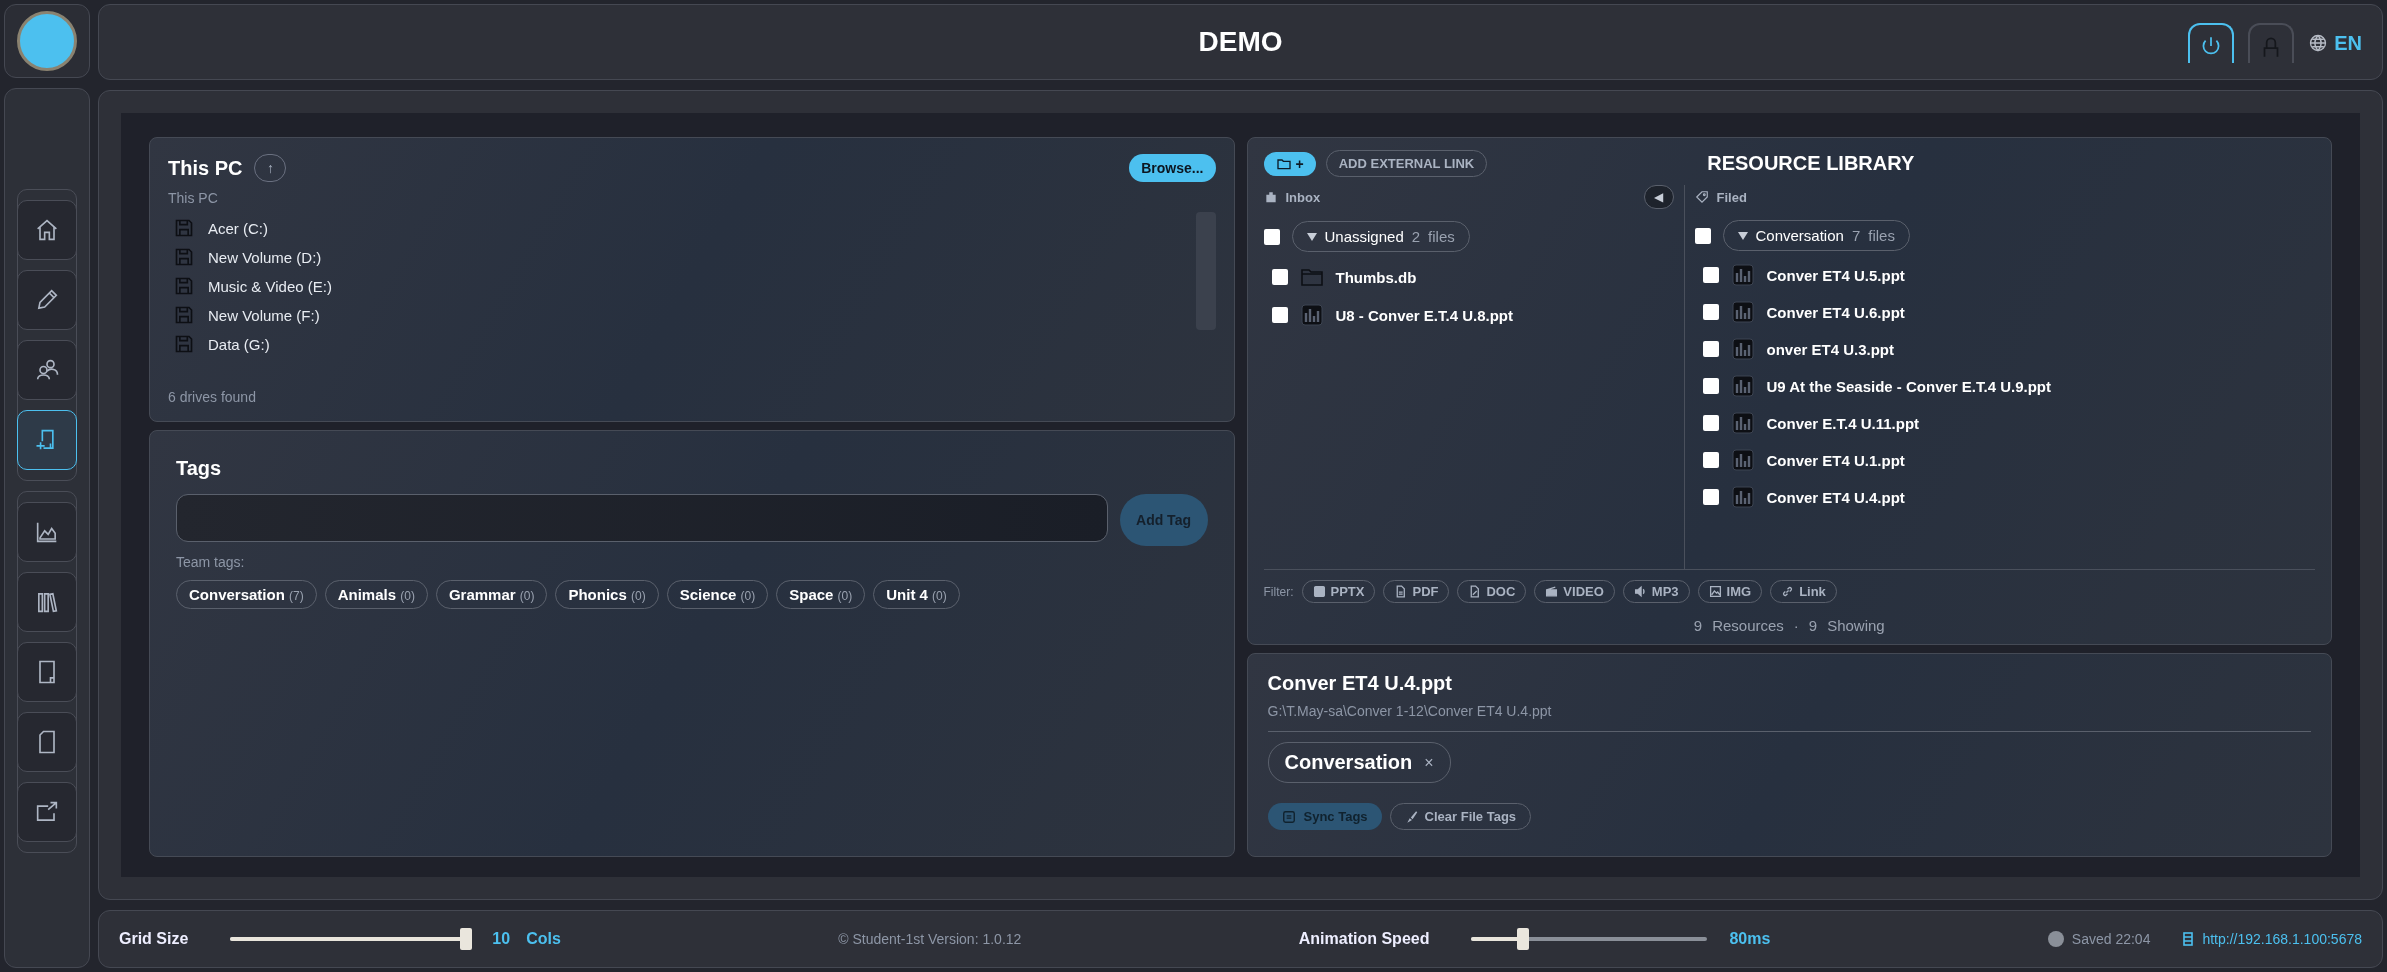 Image resolution: width=2387 pixels, height=972 pixels. What do you see at coordinates (1835, 460) in the screenshot?
I see `file-name: Conver ET4 U.1.ppt` at bounding box center [1835, 460].